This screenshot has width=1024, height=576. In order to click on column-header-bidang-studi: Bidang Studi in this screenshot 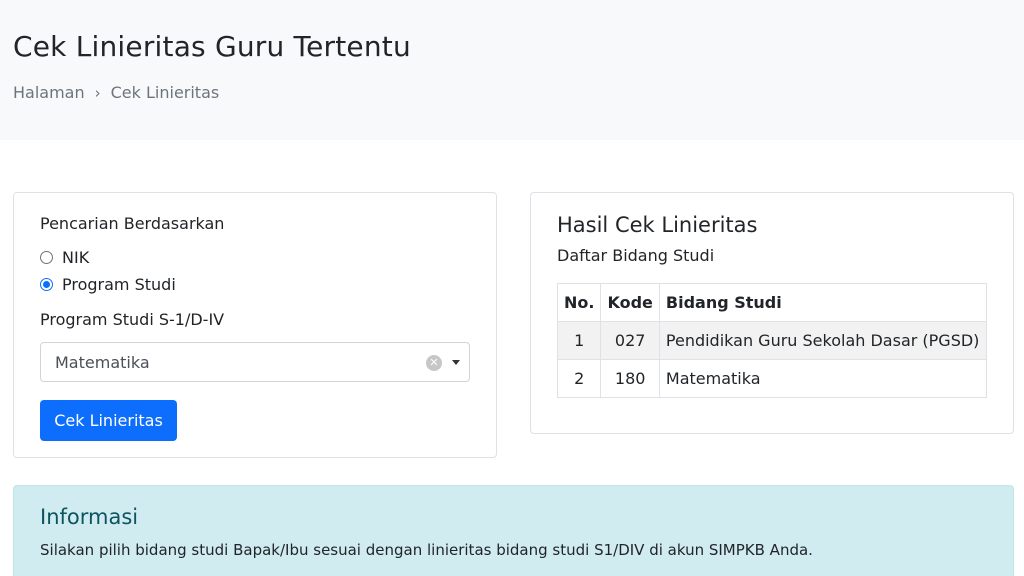, I will do `click(823, 302)`.